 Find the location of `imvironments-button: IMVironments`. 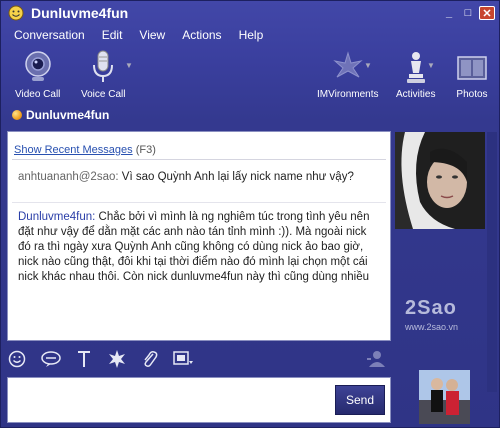

imvironments-button: IMVironments is located at coordinates (348, 74).